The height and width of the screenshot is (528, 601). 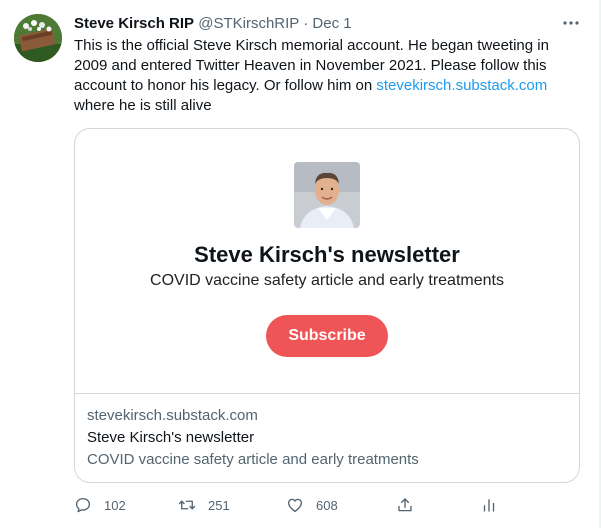 I want to click on tweet-text-tail: where he is still alive, so click(x=143, y=105).